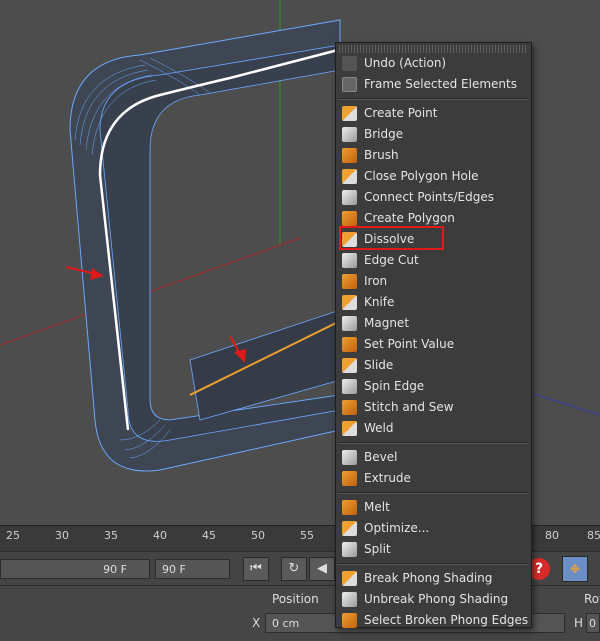 The height and width of the screenshot is (641, 600). I want to click on menu-item-label: Melt, so click(377, 507).